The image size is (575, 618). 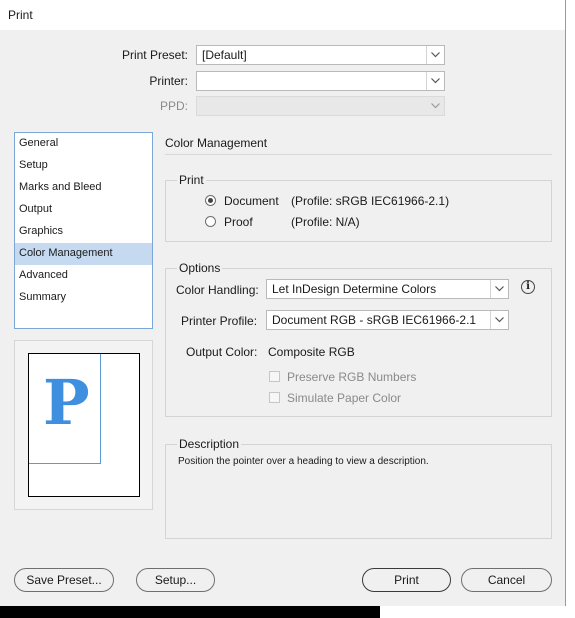 I want to click on output-color-label: Output Color:, so click(x=222, y=352).